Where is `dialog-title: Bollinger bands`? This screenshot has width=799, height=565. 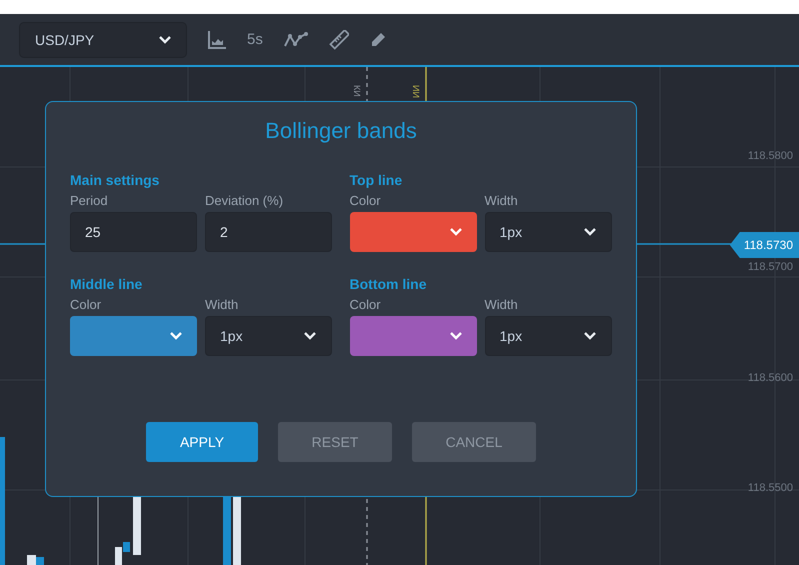
dialog-title: Bollinger bands is located at coordinates (341, 131).